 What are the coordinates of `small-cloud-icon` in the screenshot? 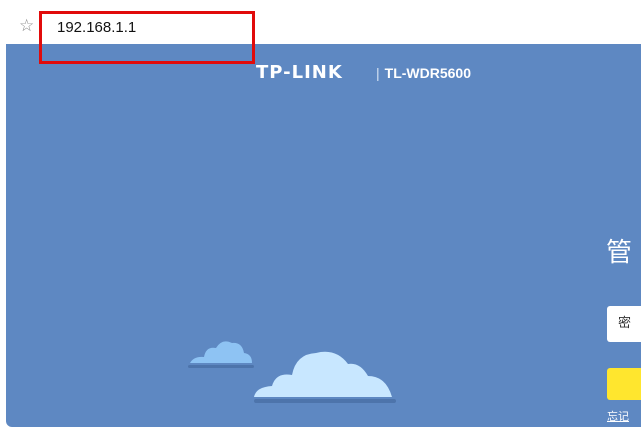 It's located at (221, 354).